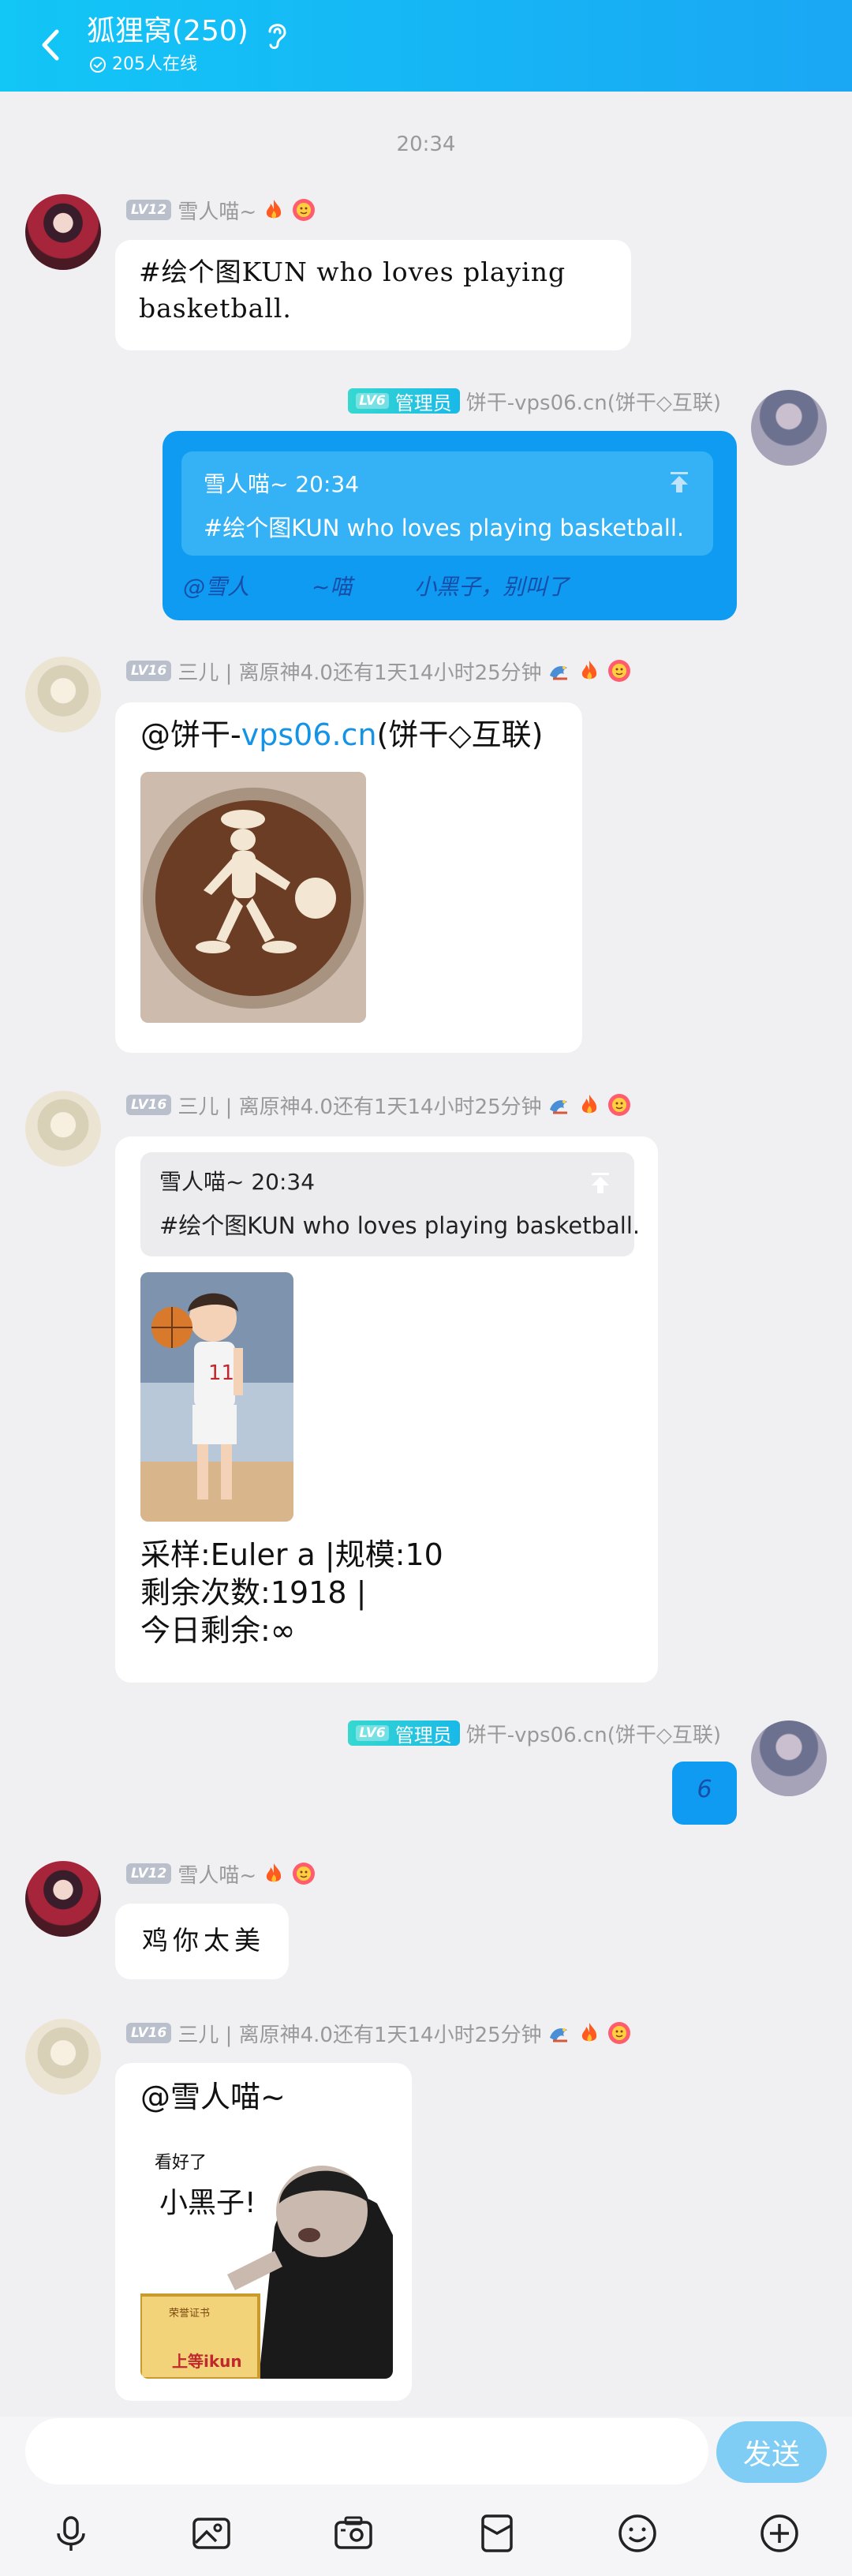 The width and height of the screenshot is (852, 2576). I want to click on generation-info: 采样:Euler a |规模:10 剩余次数:1918 | 今日剩余:∞, so click(291, 1592).